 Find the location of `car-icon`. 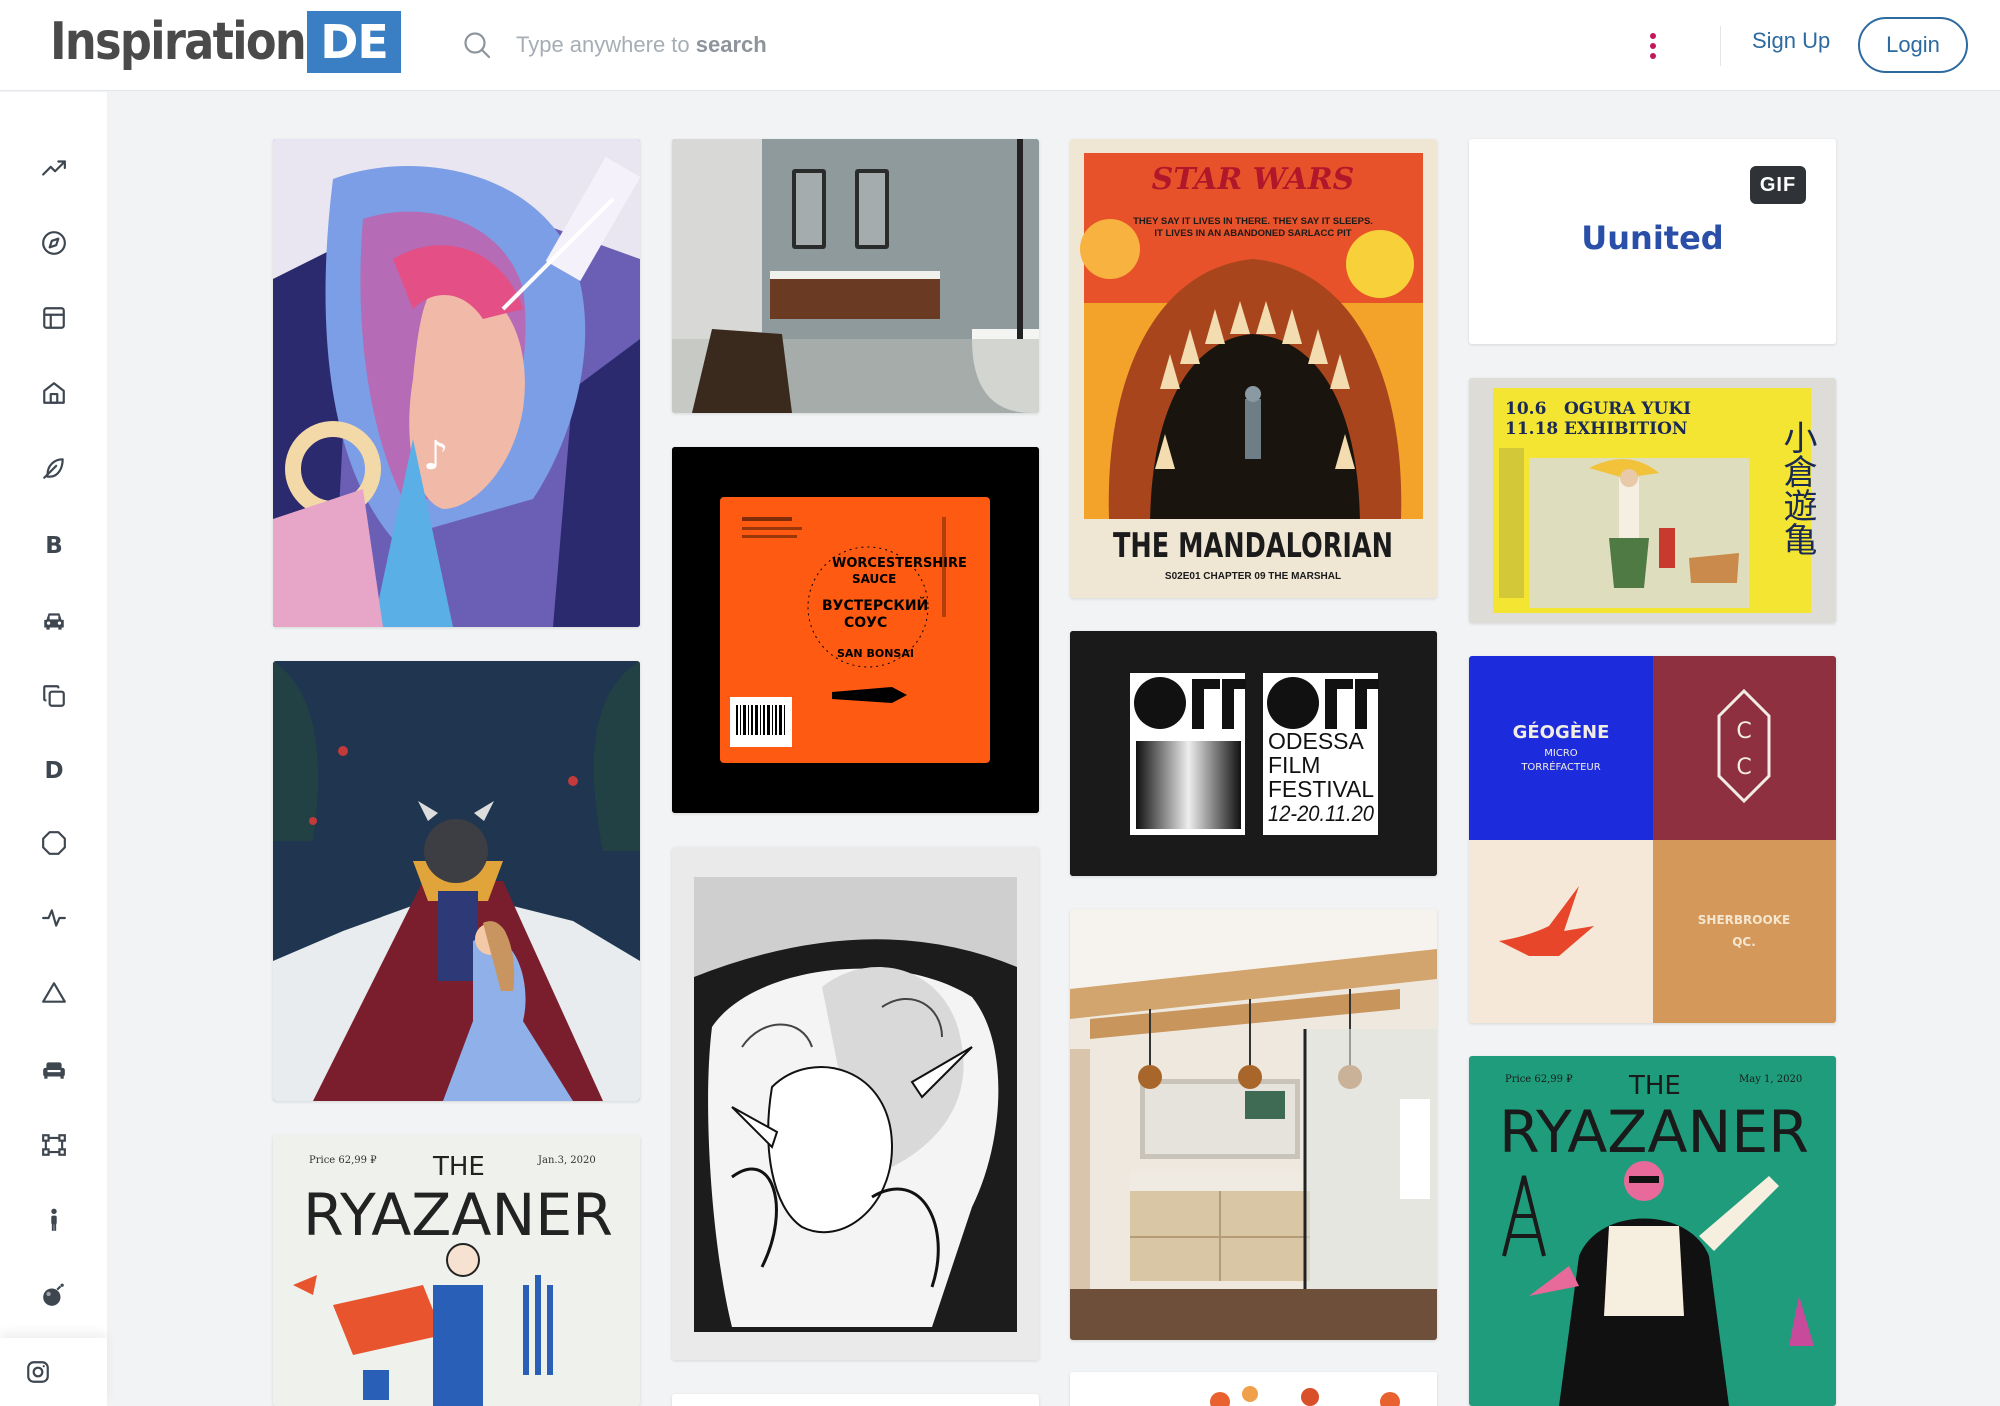

car-icon is located at coordinates (54, 621).